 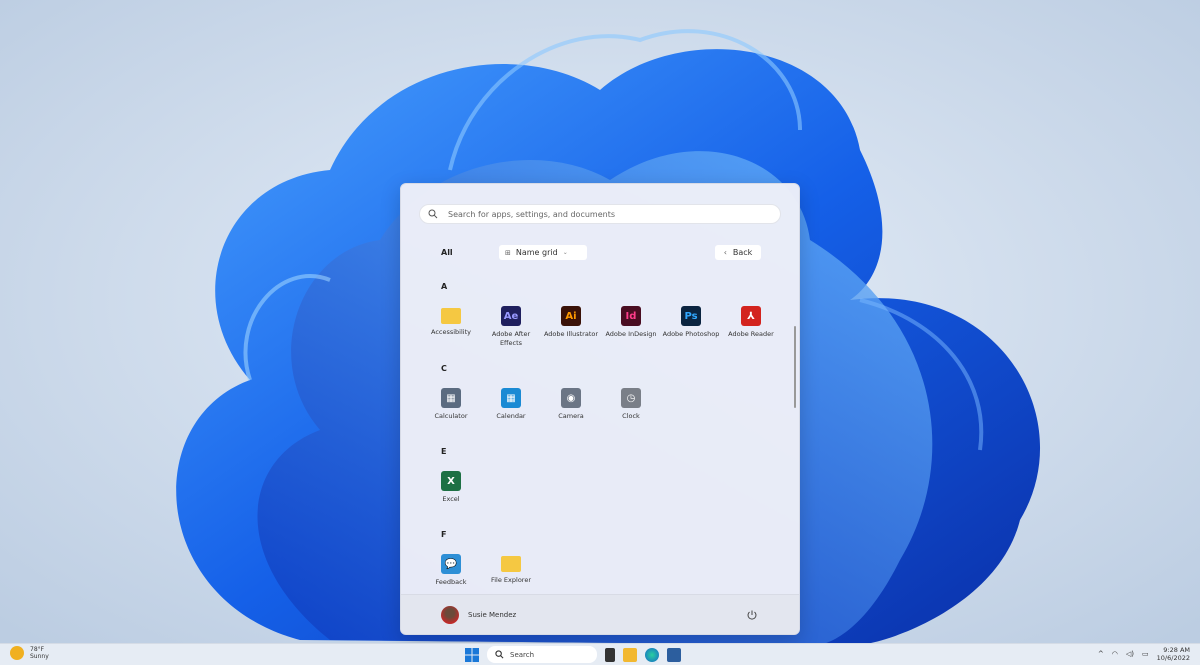 I want to click on weather-desc: Sunny, so click(x=39, y=656).